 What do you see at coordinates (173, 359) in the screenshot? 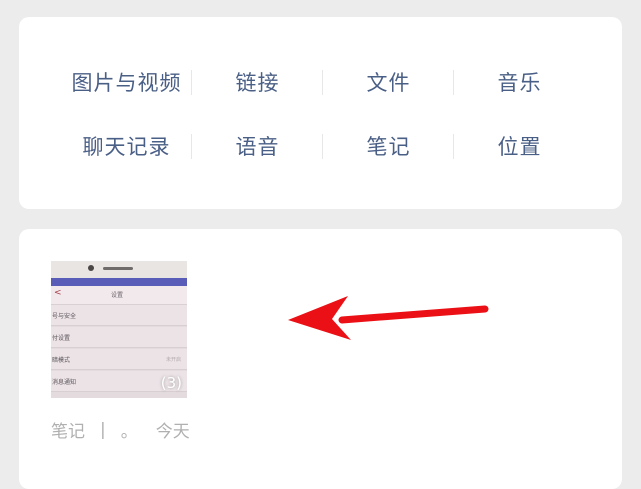
I see `phone-setting-value: 未开启` at bounding box center [173, 359].